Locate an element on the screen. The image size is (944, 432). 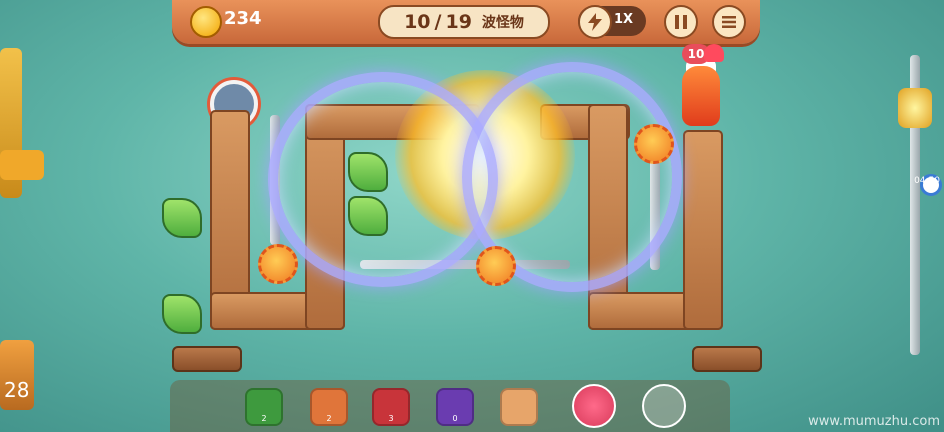
tower-cost: 3 is located at coordinates (391, 418).